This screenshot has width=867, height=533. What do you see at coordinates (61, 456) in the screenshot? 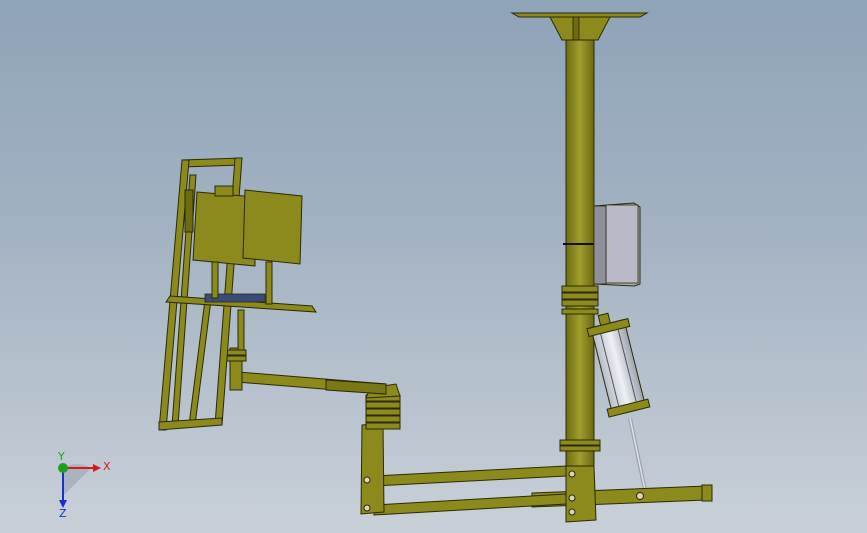
I see `y-axis-label: Y` at bounding box center [61, 456].